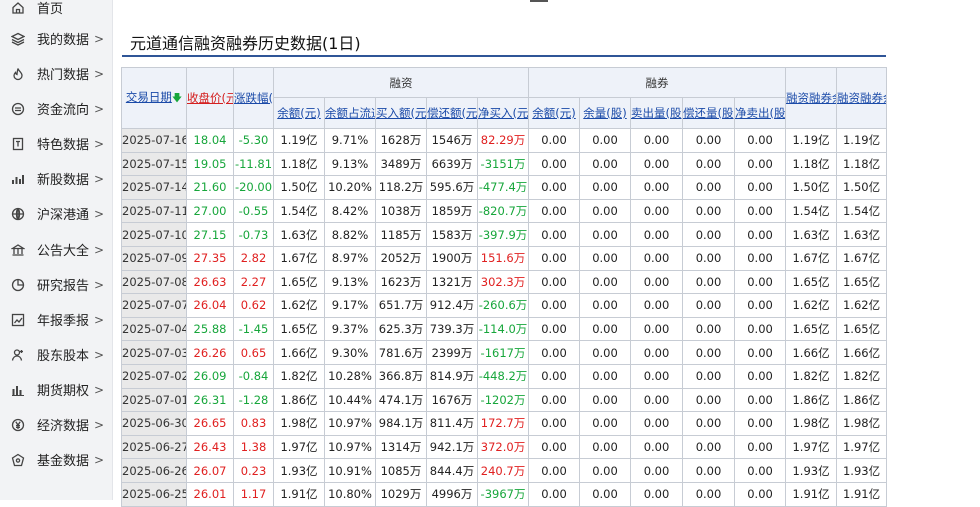 This screenshot has width=980, height=507. Describe the element at coordinates (811, 98) in the screenshot. I see `header-total-balance: 融资融券余额(元)` at that location.